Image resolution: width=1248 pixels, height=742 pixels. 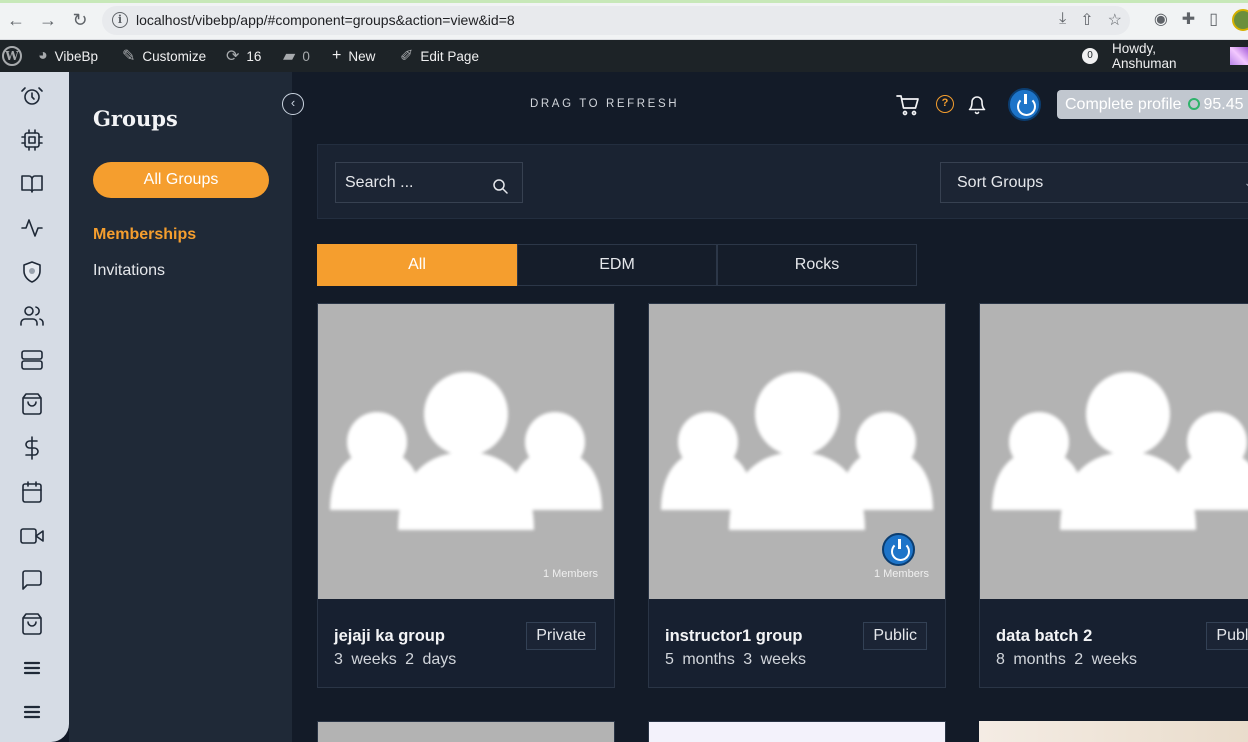 I want to click on back-icon: ←, so click(x=16, y=20).